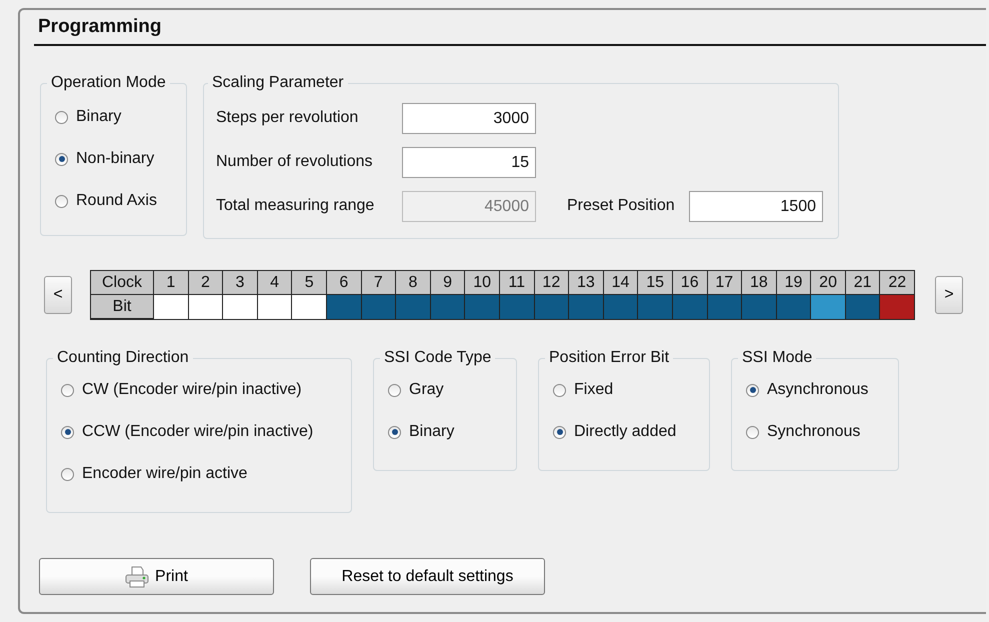  What do you see at coordinates (897, 282) in the screenshot?
I see `clock-cell: 22` at bounding box center [897, 282].